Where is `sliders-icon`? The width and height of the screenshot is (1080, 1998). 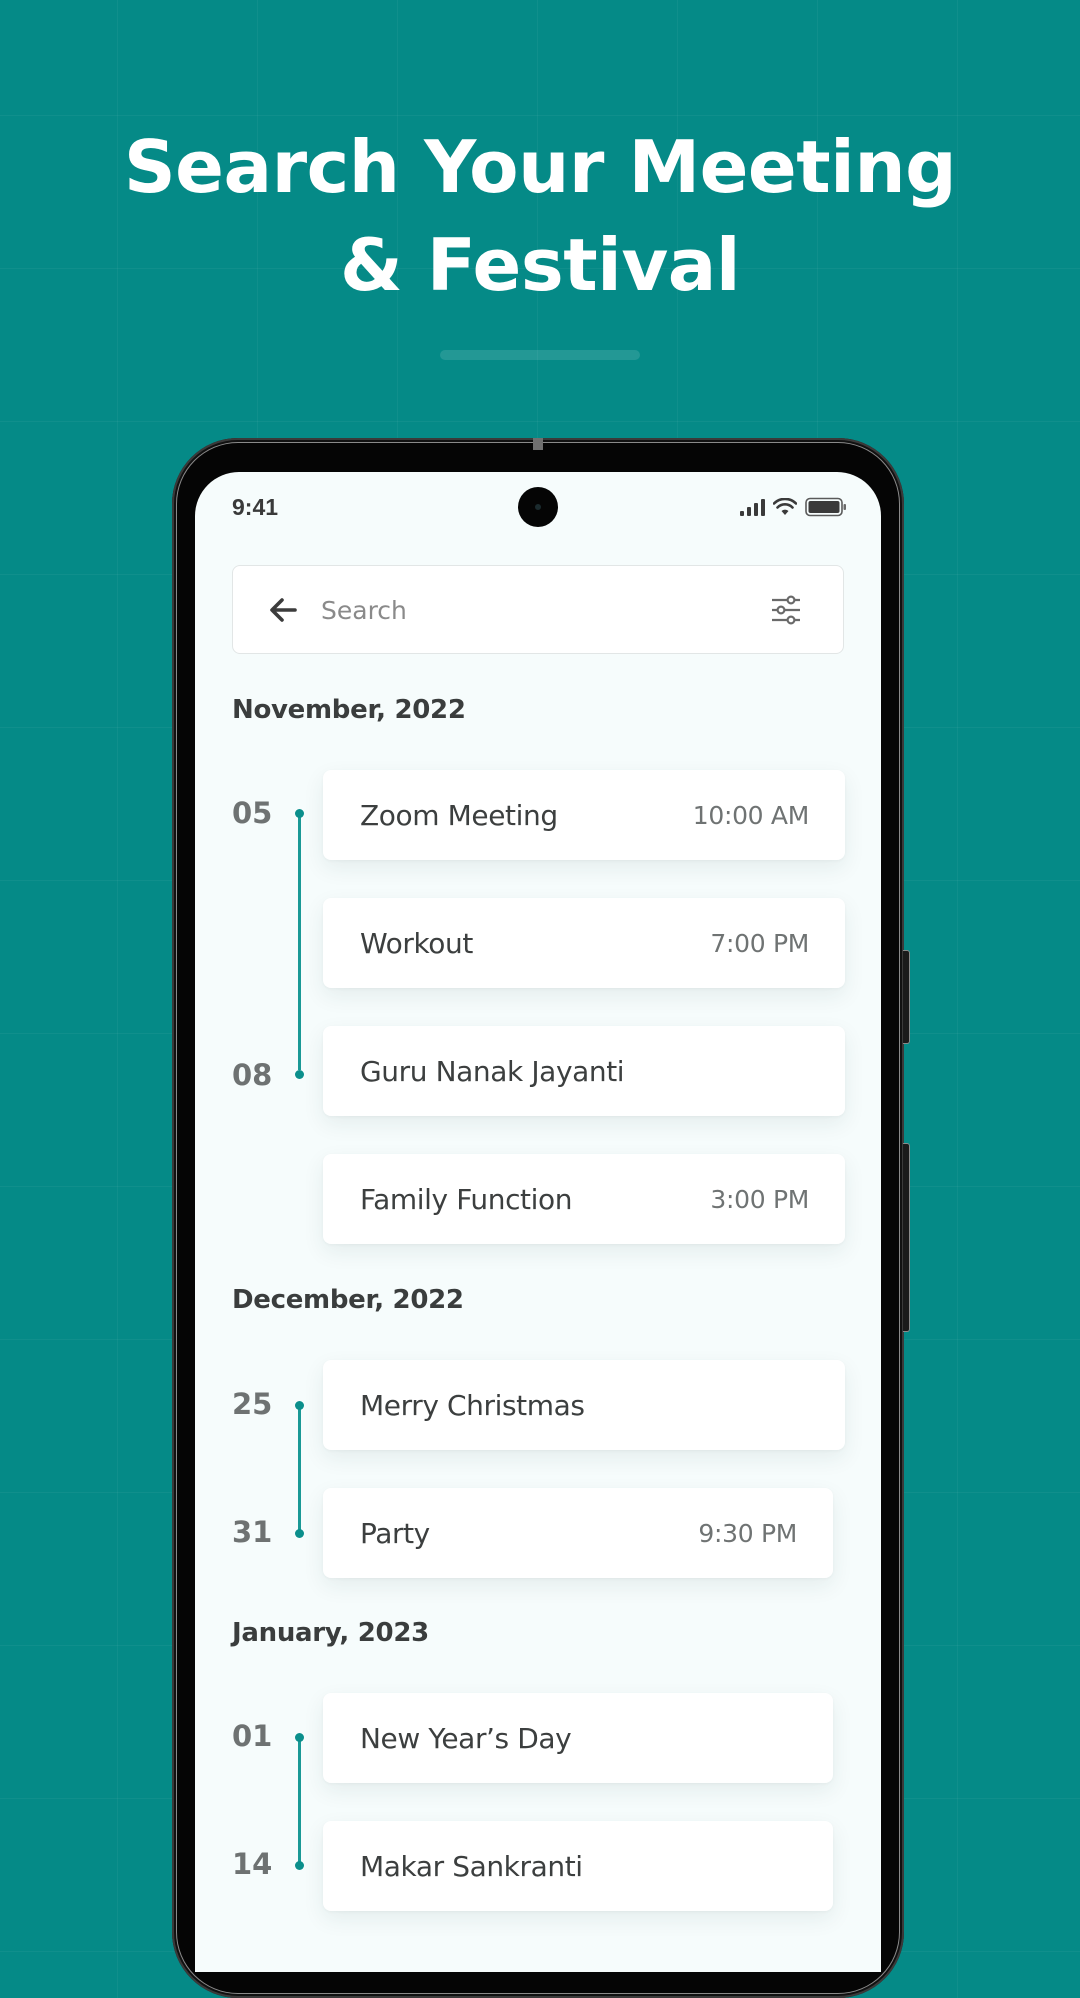 sliders-icon is located at coordinates (786, 610).